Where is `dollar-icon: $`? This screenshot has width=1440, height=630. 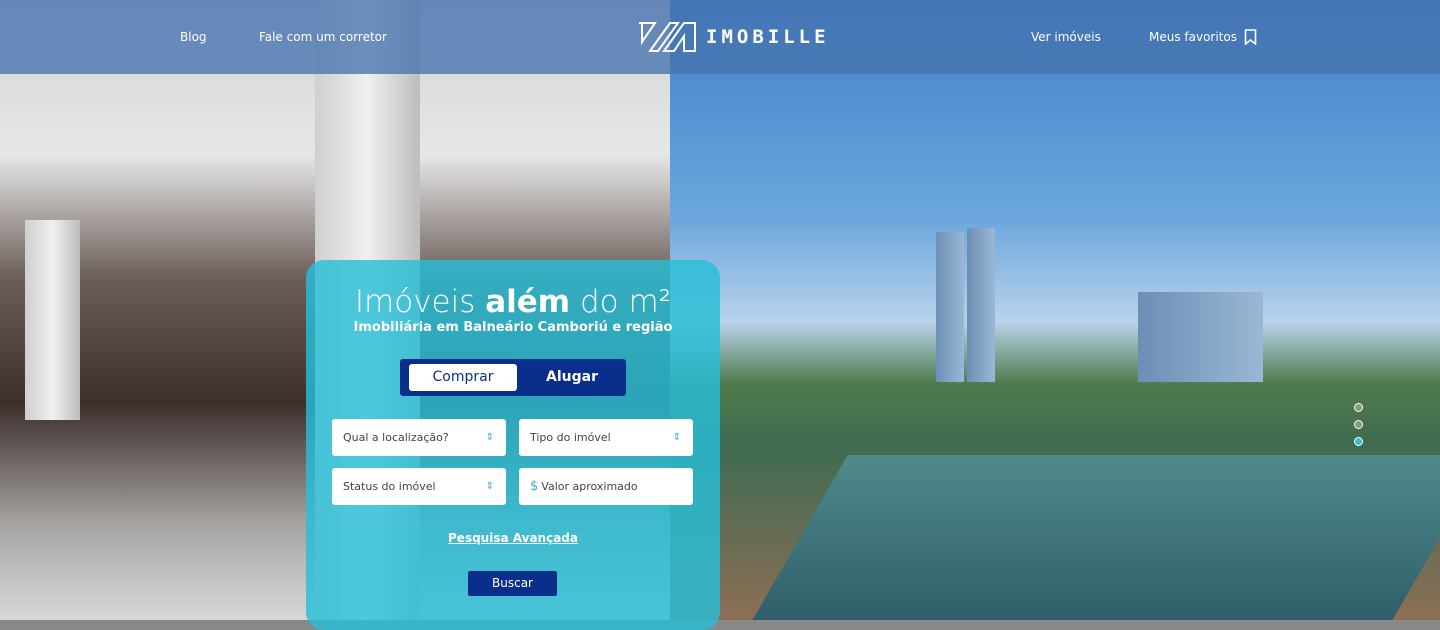 dollar-icon: $ is located at coordinates (534, 486).